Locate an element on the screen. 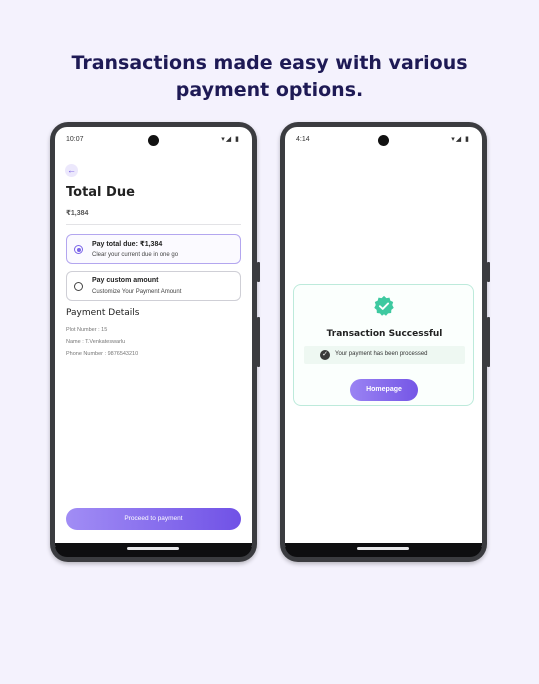 Image resolution: width=539 pixels, height=684 pixels. detail-phone-number: Phone Number : 9876543210 is located at coordinates (102, 354).